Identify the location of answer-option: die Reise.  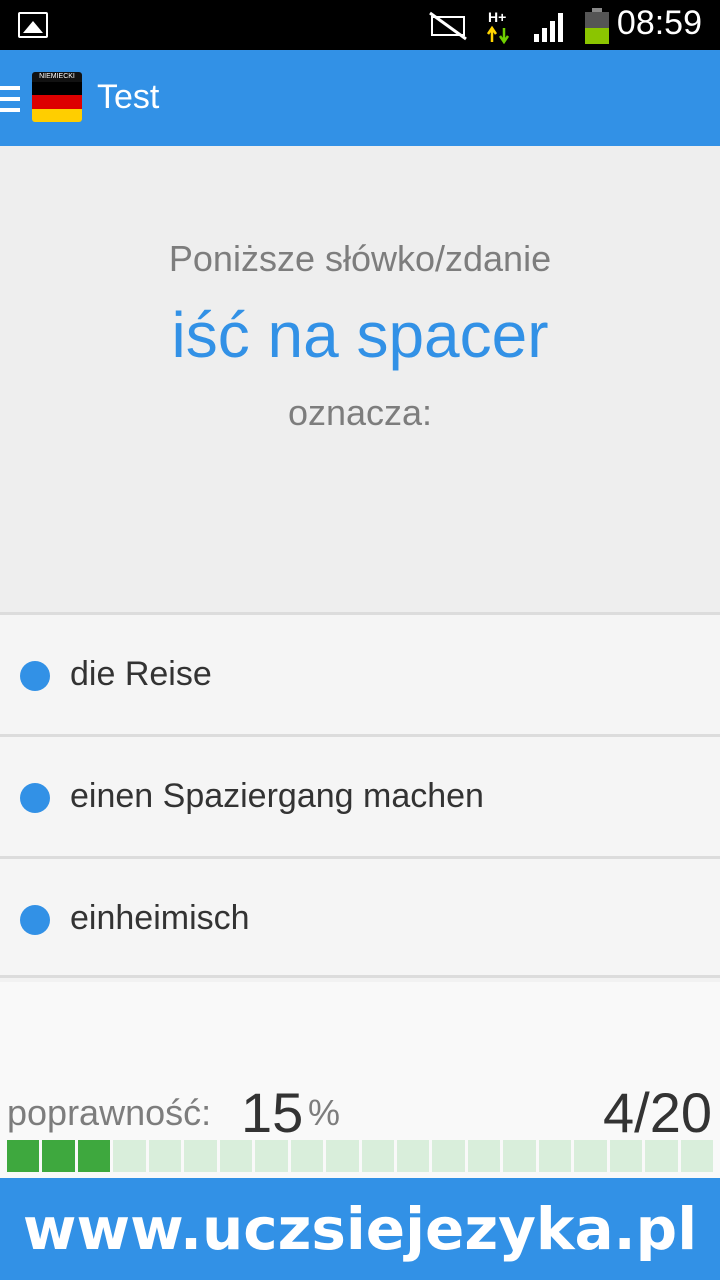
(360, 673).